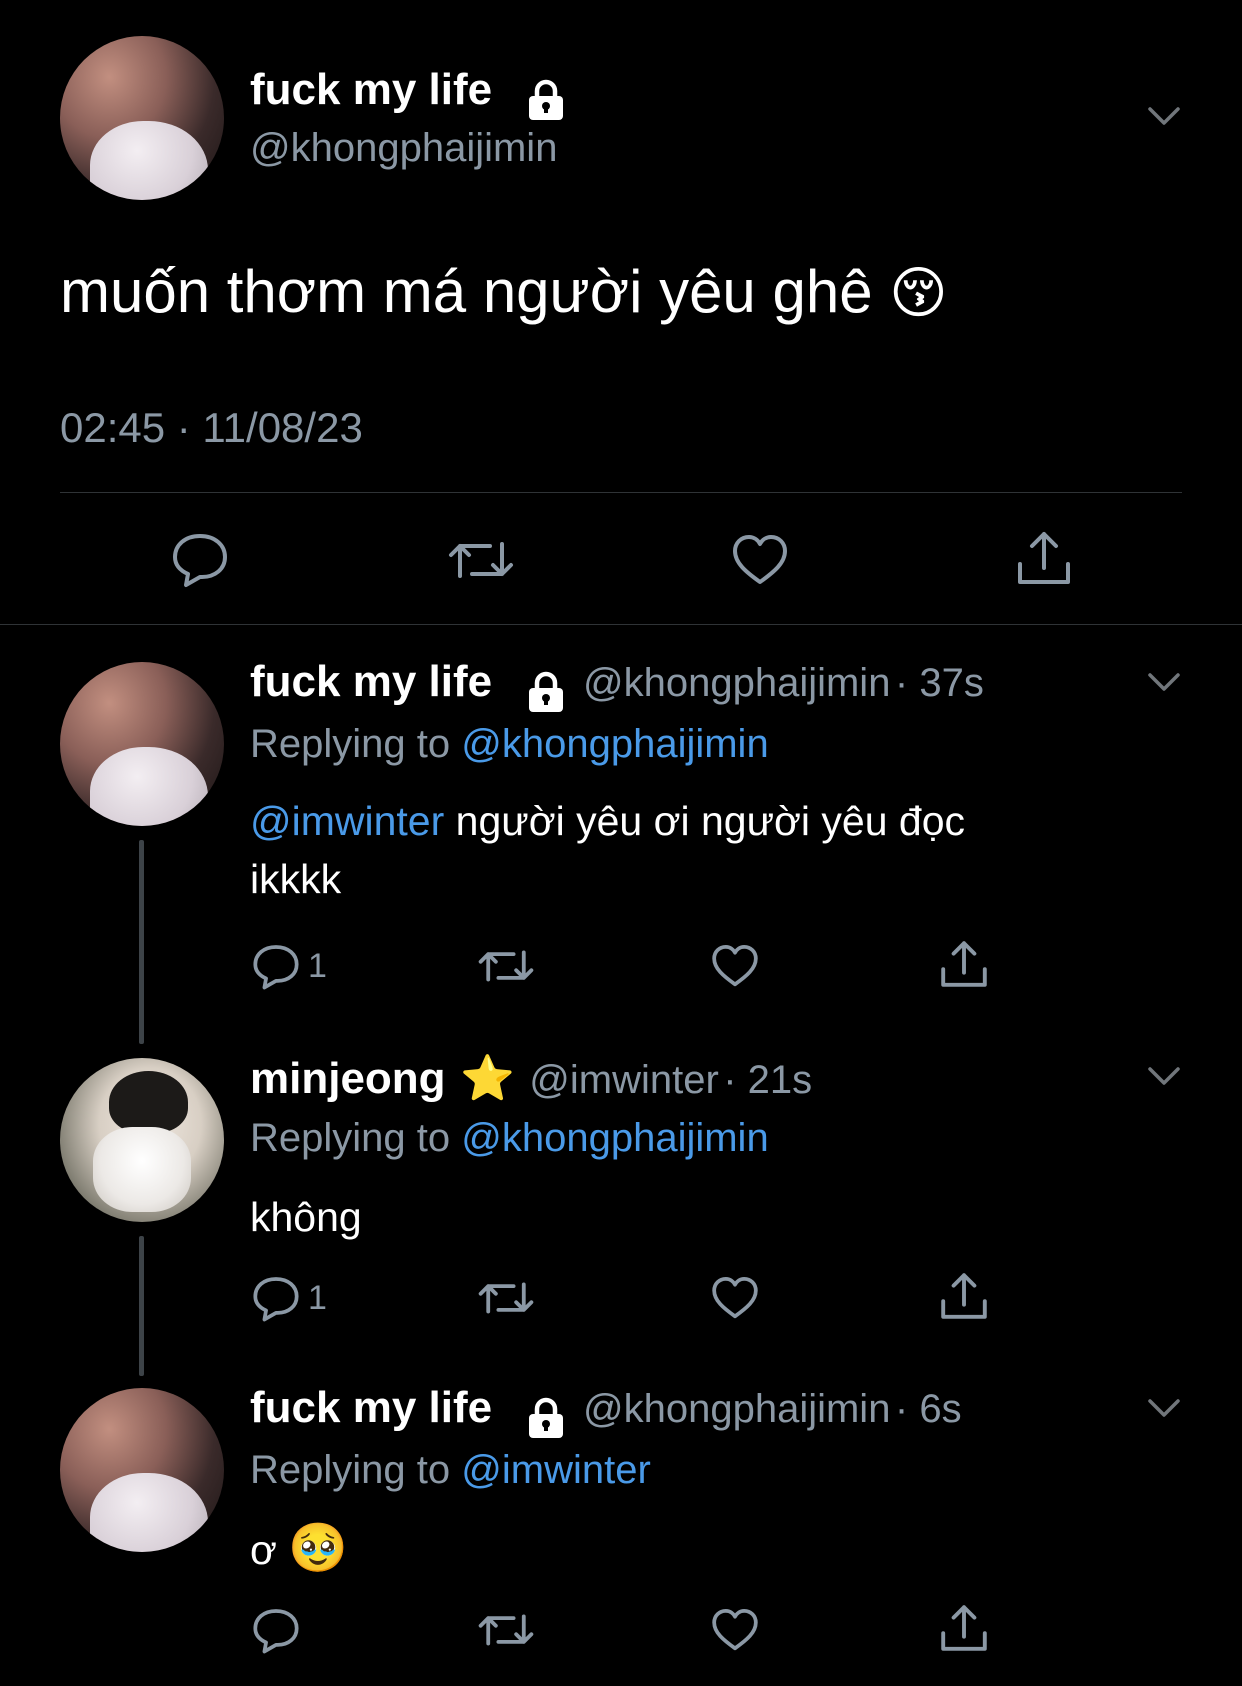 The image size is (1242, 1686). What do you see at coordinates (466, 291) in the screenshot?
I see `main-tweet-body: muốn thơm má người yêu ghê` at bounding box center [466, 291].